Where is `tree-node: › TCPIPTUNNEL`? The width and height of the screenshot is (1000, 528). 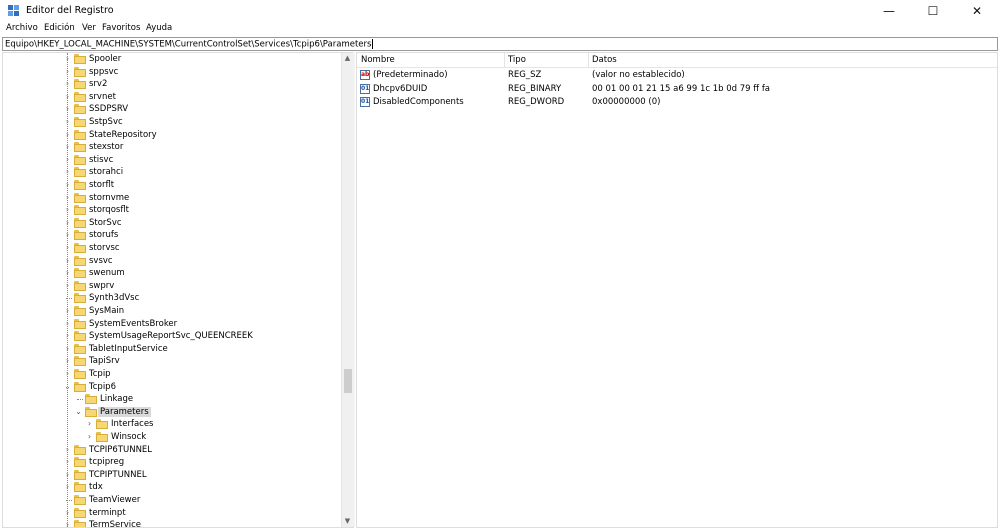
tree-node: › TCPIPTUNNEL is located at coordinates (171, 475).